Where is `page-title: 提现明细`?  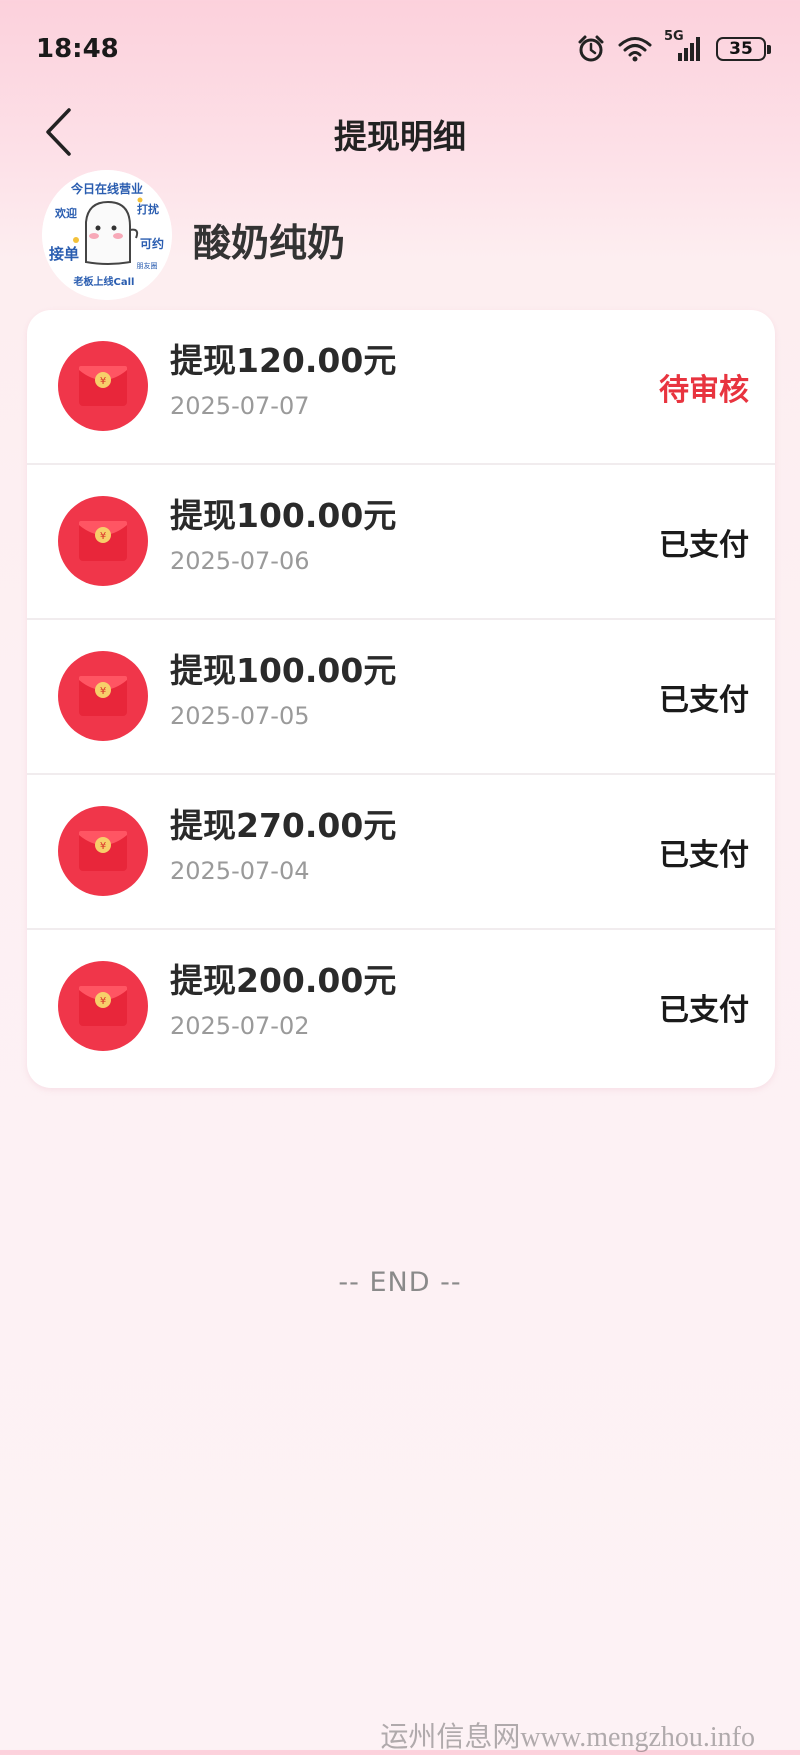
page-title: 提现明细 is located at coordinates (400, 136).